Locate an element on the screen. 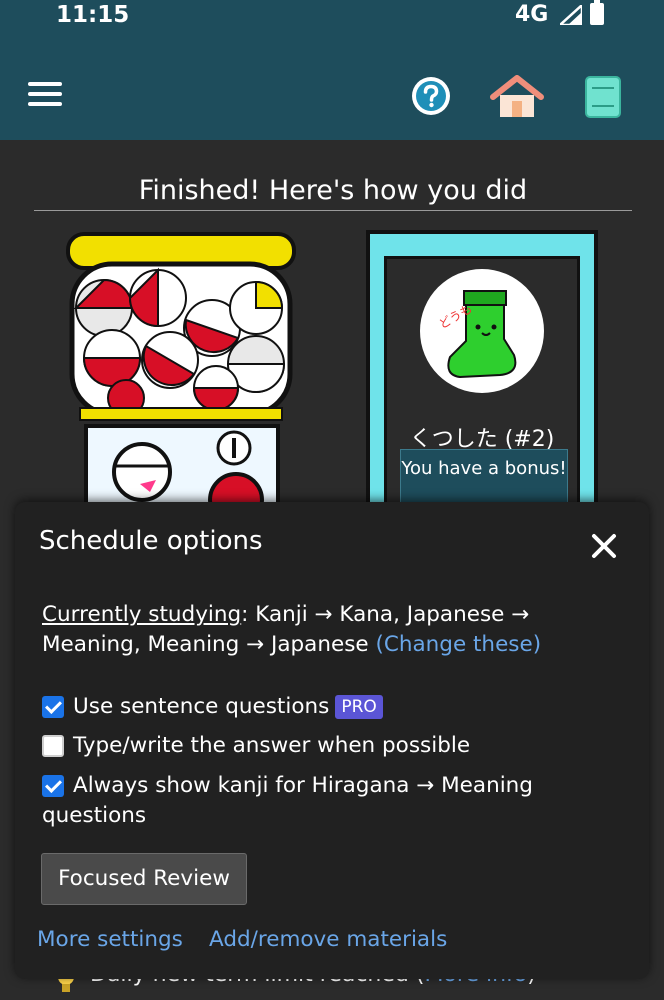  option-label: Type/write the answer when possible is located at coordinates (272, 745).